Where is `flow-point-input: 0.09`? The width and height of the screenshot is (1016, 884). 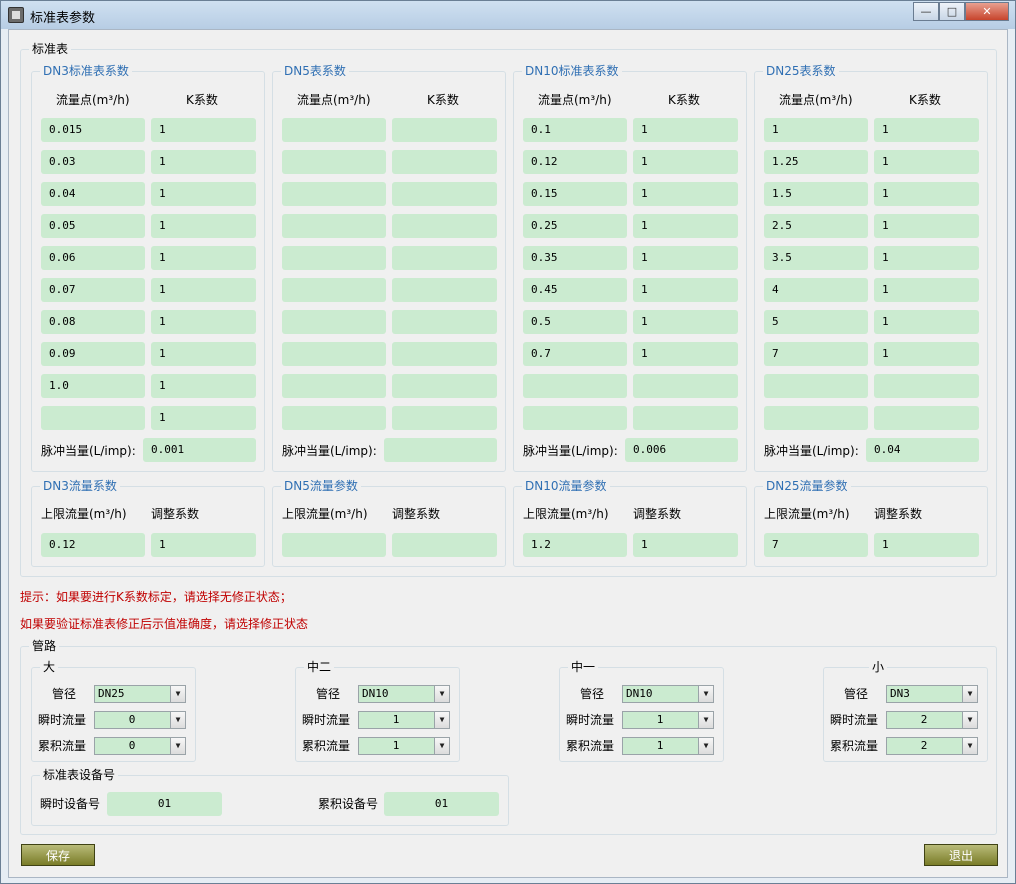 flow-point-input: 0.09 is located at coordinates (93, 354).